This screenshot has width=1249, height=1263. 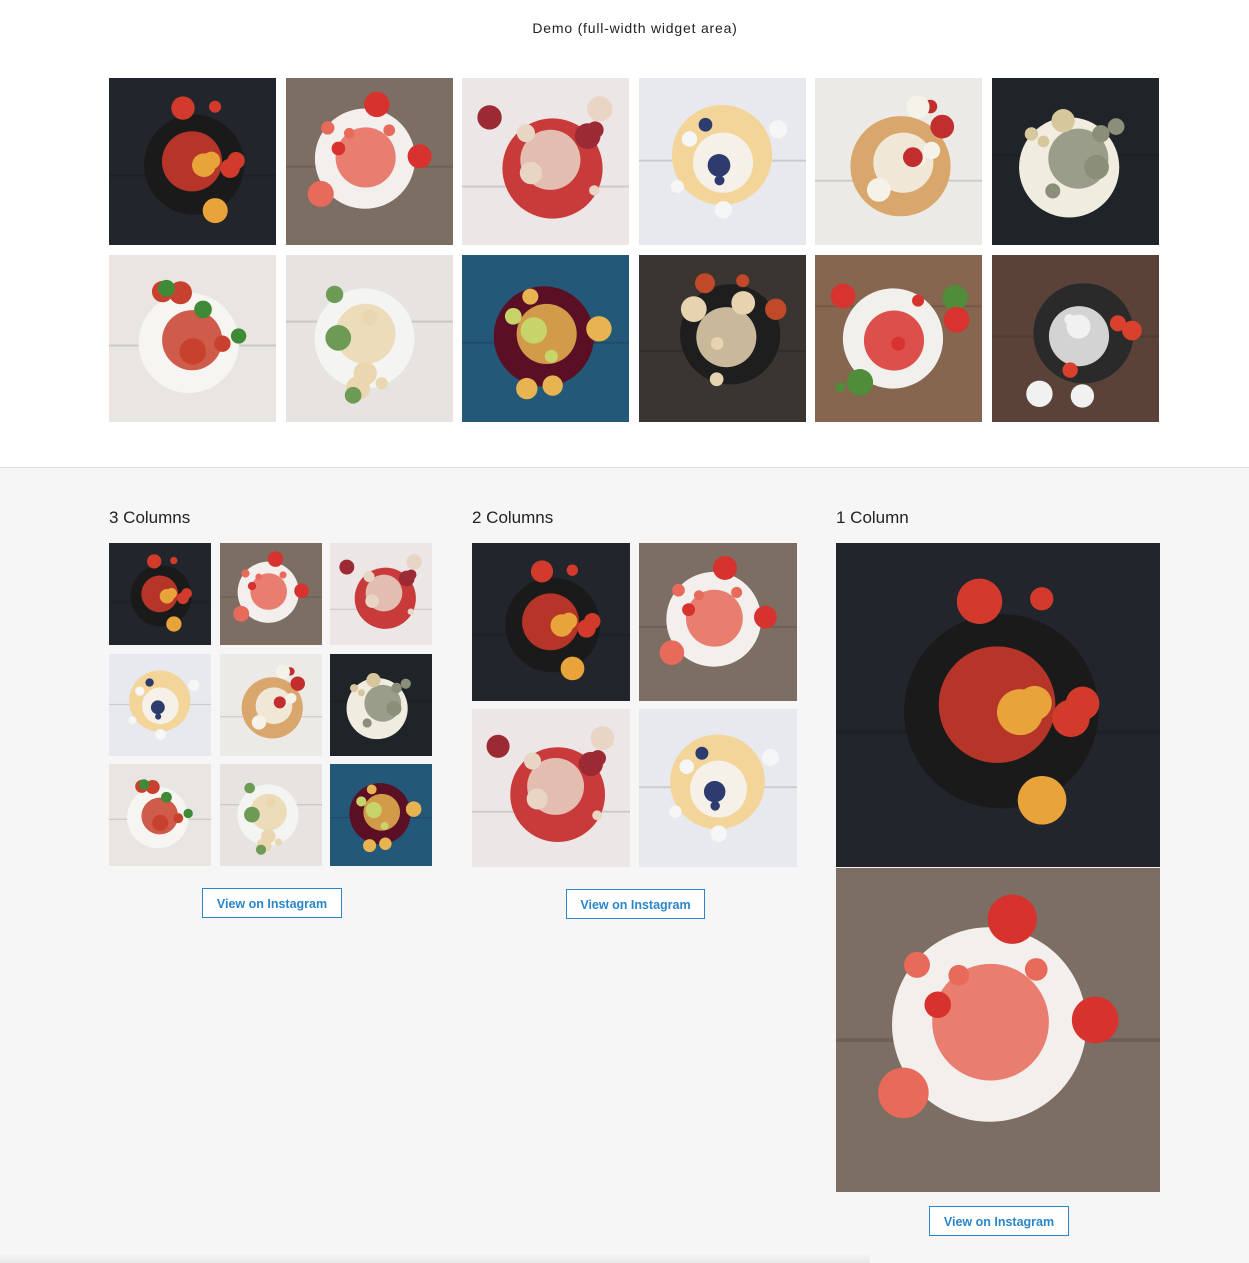 I want to click on full-photo-greens-plates, so click(x=369, y=338).